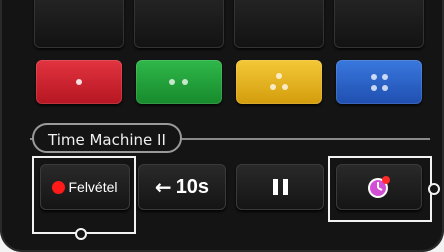  I want to click on yellow-button, so click(279, 82).